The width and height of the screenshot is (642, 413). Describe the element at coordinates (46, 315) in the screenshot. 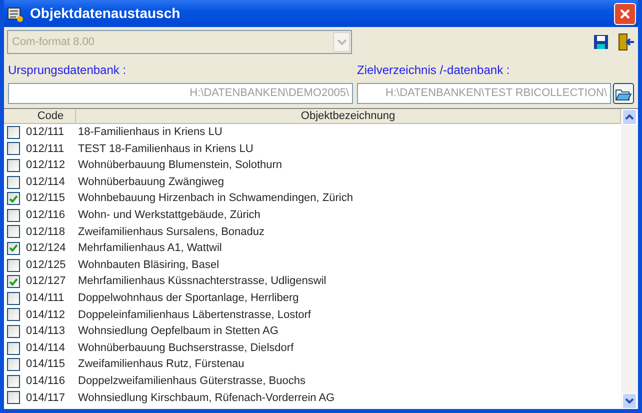

I see `code-cell-text: 014/112` at that location.